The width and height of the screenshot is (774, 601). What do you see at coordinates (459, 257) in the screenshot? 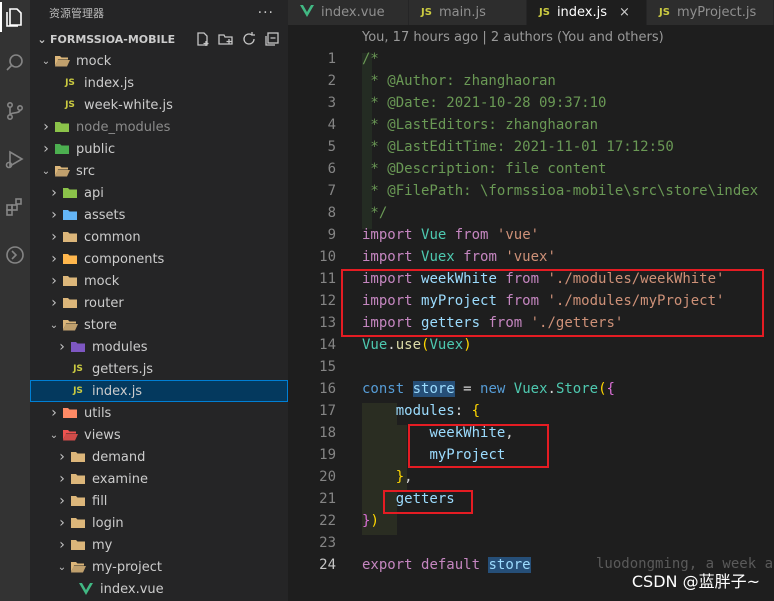
I see `code-line: import Vuex from 'vuex'` at bounding box center [459, 257].